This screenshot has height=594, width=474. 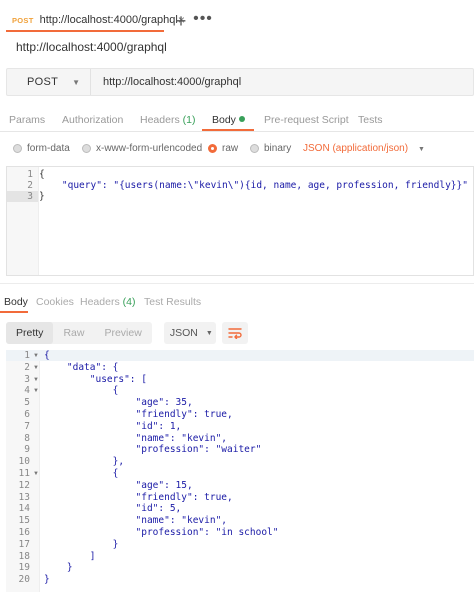 I want to click on active-tab-underline, so click(x=228, y=130).